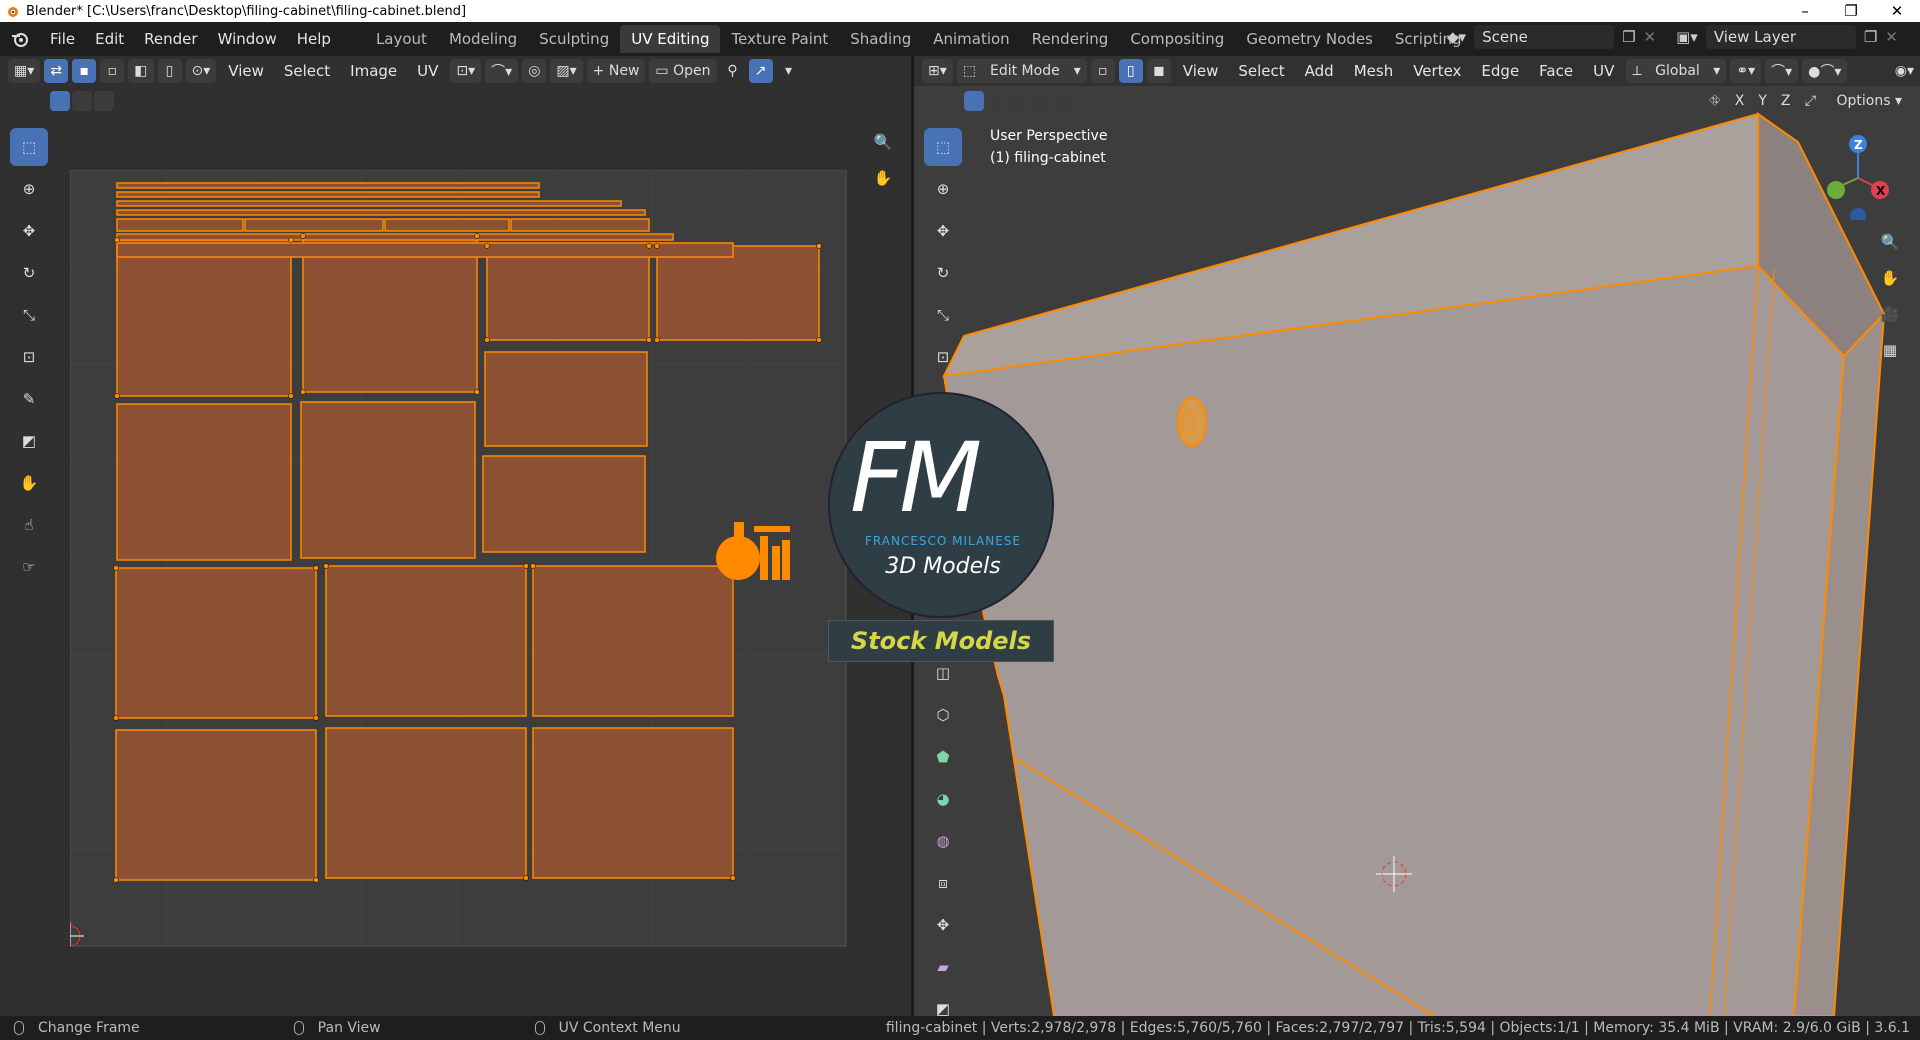 The image size is (1920, 1040). Describe the element at coordinates (1437, 71) in the screenshot. I see `vp-menu-vertex: Vertex` at that location.